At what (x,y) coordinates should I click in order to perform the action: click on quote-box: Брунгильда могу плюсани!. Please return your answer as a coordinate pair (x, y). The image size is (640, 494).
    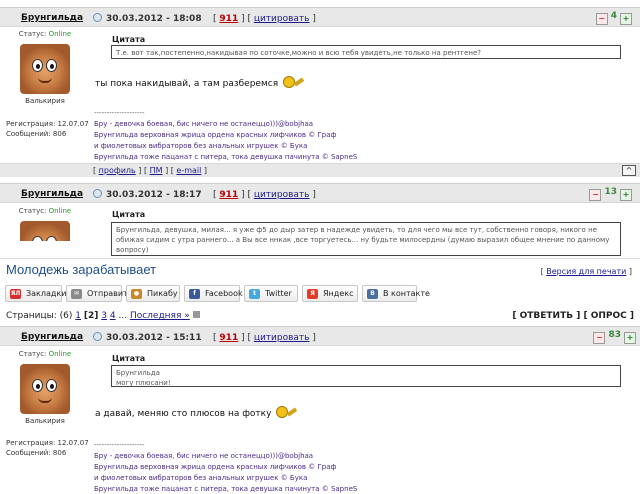
    Looking at the image, I should click on (366, 376).